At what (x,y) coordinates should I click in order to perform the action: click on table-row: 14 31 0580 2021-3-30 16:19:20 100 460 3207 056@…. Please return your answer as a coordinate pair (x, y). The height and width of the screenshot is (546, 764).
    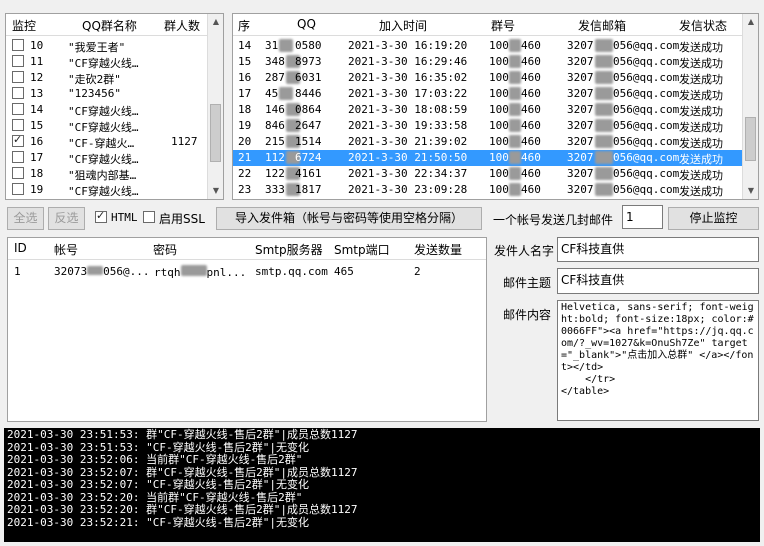
    Looking at the image, I should click on (487, 46).